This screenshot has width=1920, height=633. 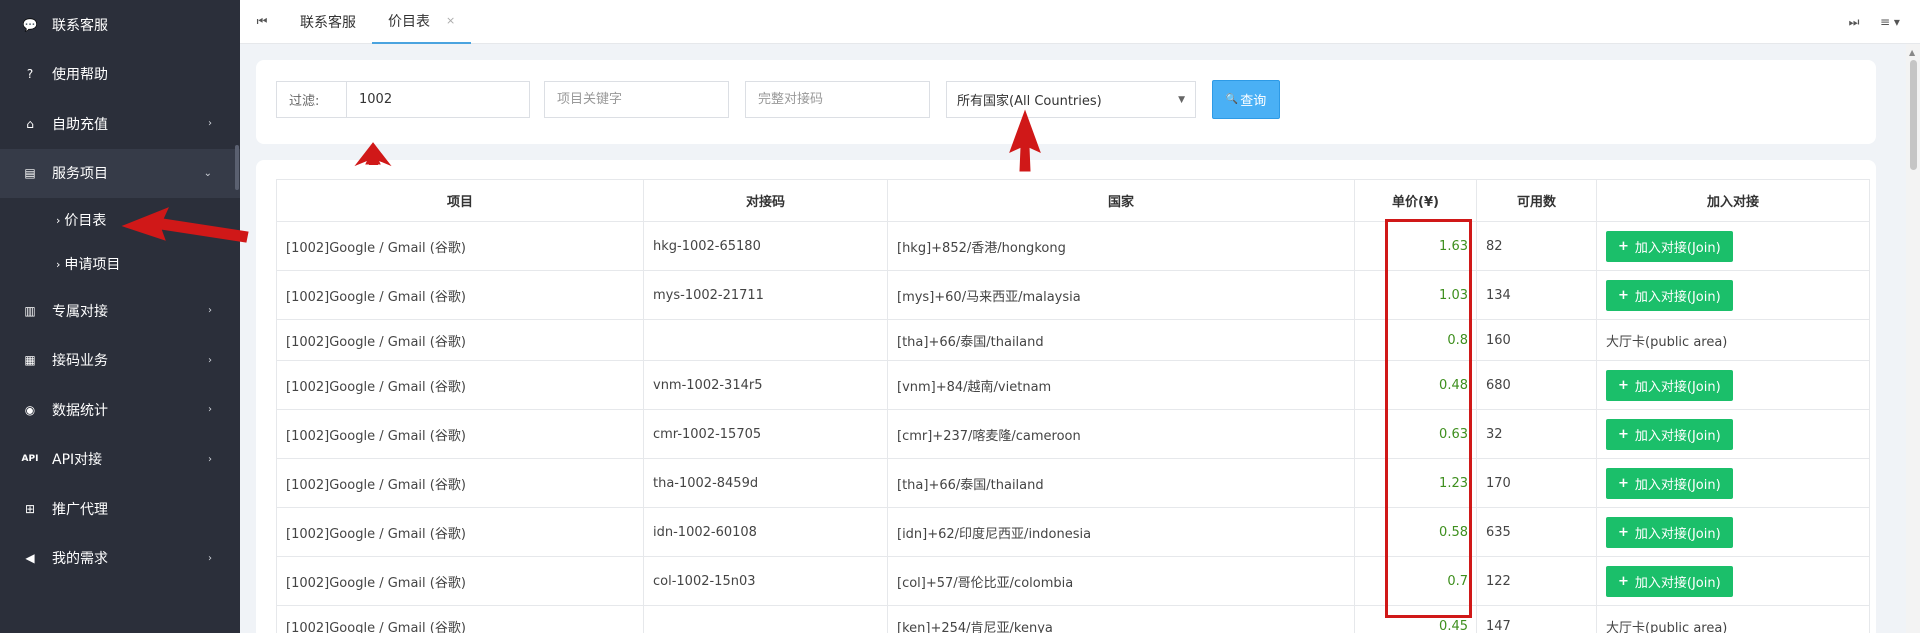 I want to click on annotation-arrows, so click(x=581, y=176).